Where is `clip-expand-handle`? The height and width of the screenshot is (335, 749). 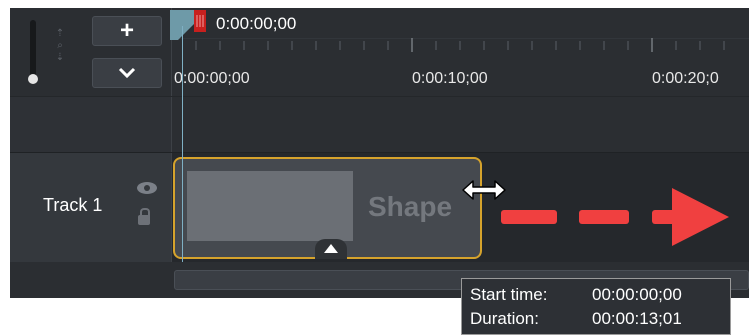 clip-expand-handle is located at coordinates (331, 249).